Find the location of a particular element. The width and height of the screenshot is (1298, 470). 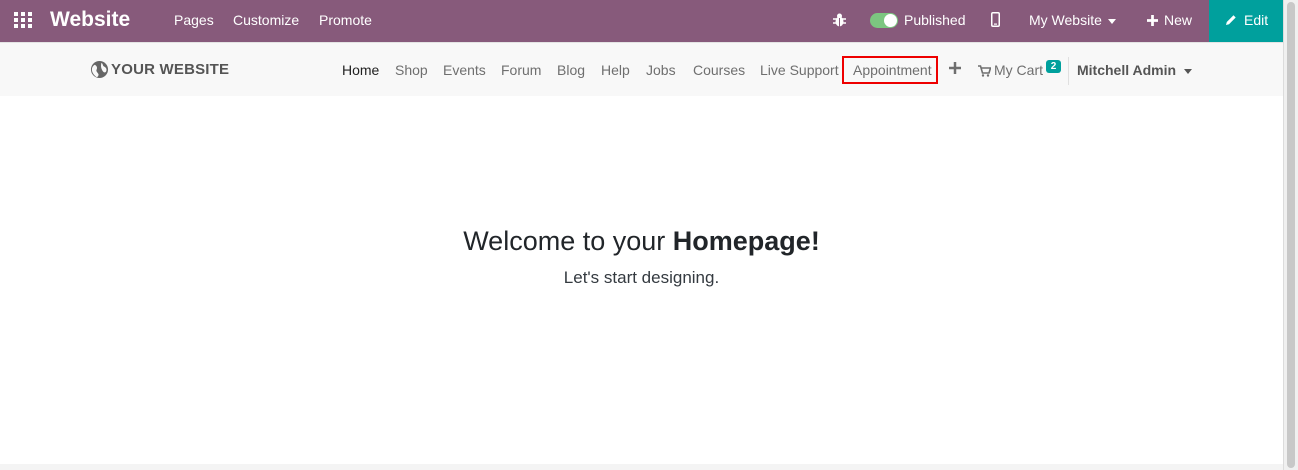

nav-courses: Courses is located at coordinates (719, 70).